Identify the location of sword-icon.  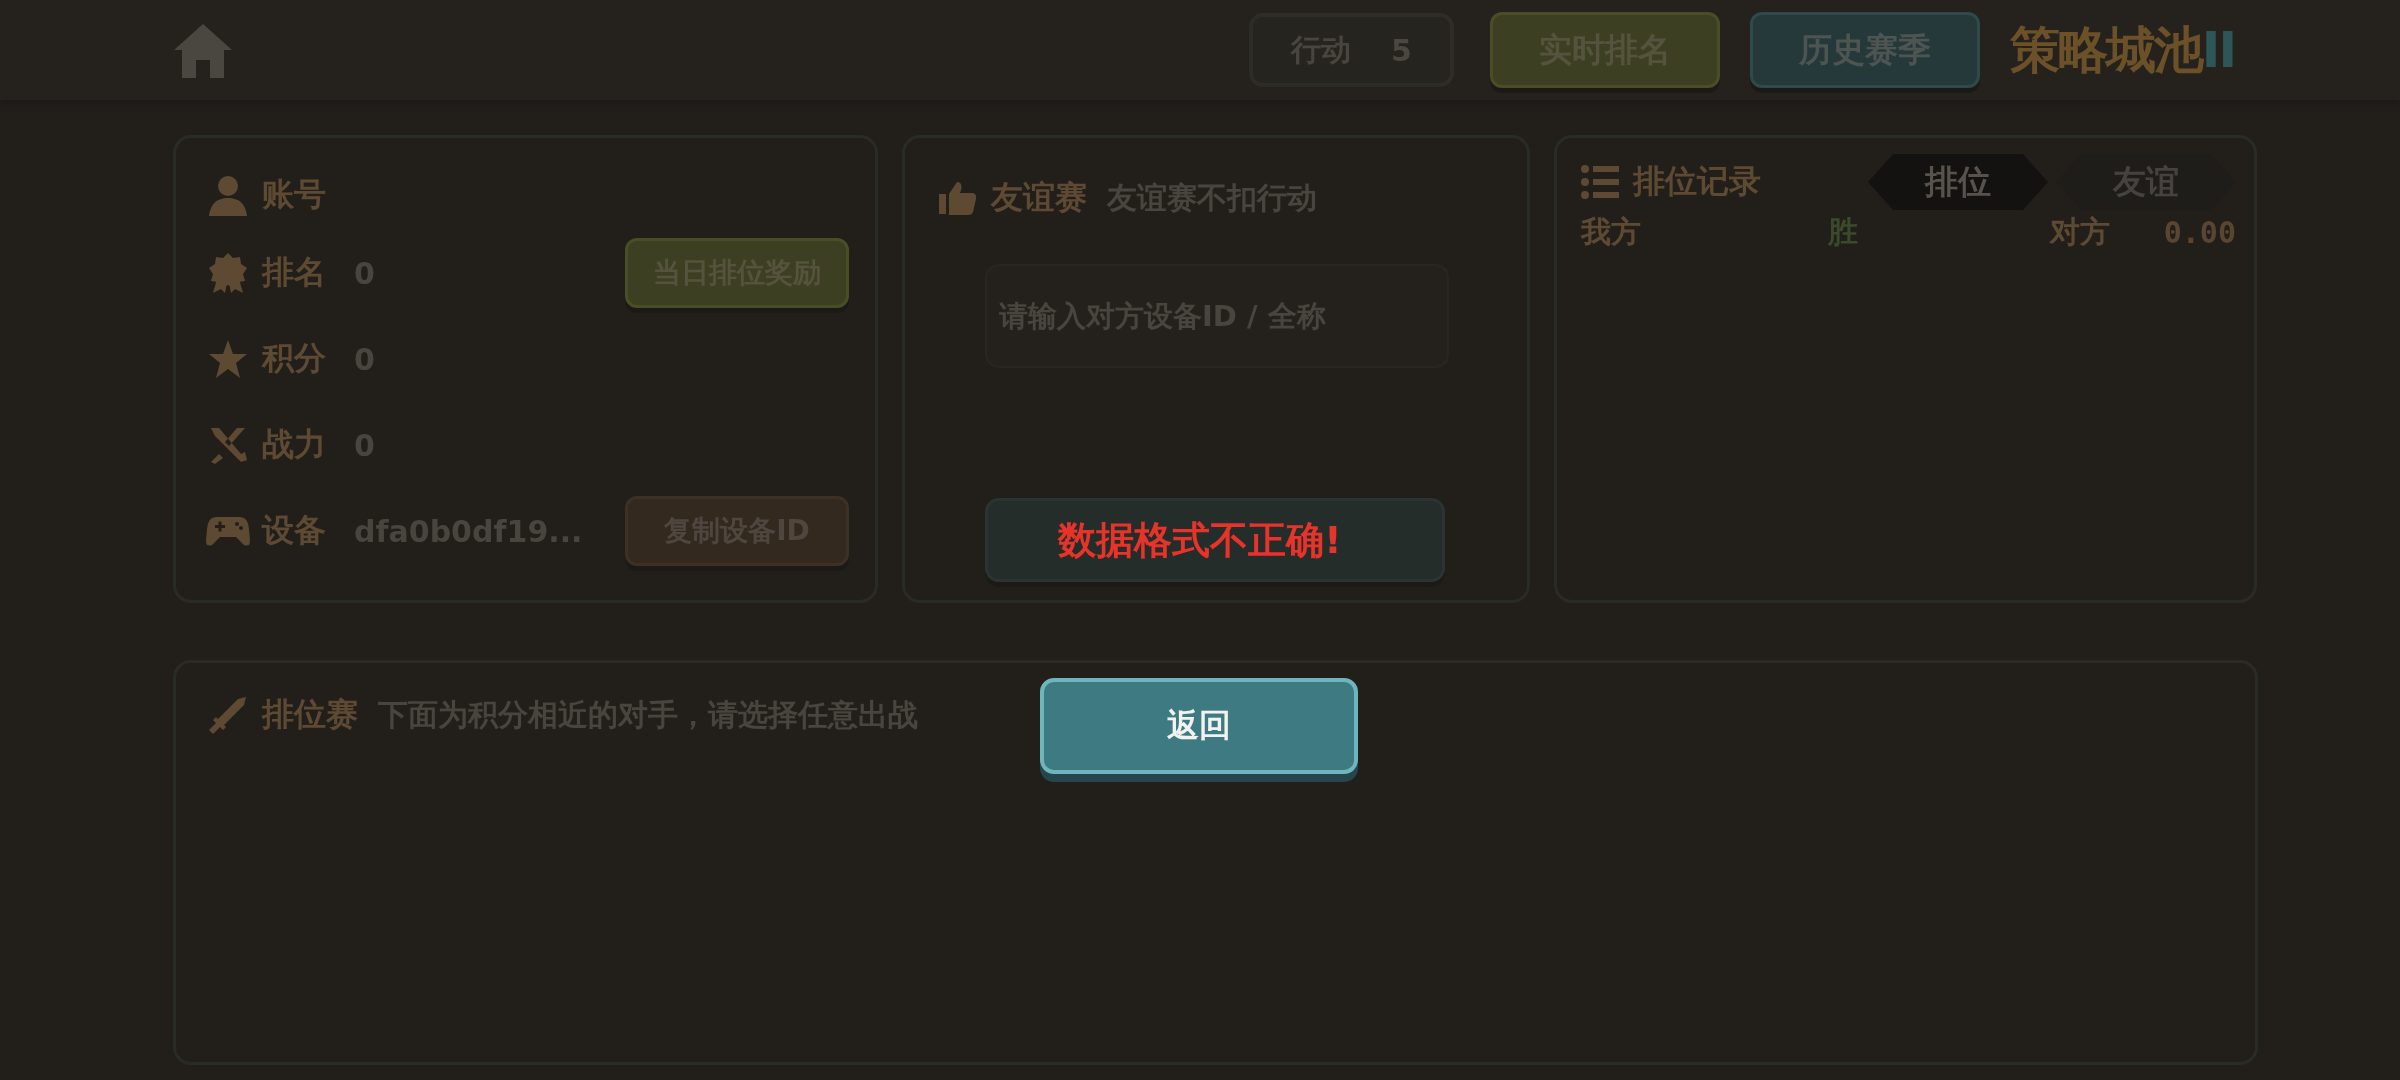
(228, 715).